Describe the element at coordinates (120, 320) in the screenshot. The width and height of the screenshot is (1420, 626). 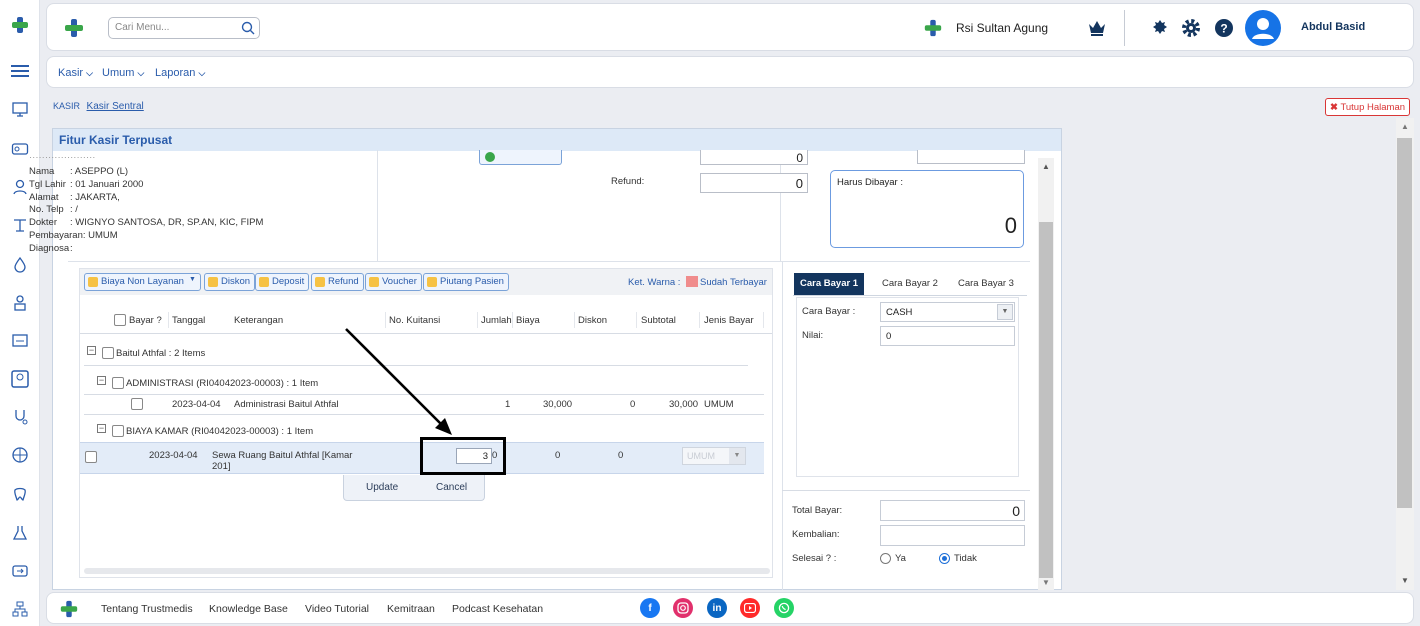
I see `select-all-checkbox` at that location.